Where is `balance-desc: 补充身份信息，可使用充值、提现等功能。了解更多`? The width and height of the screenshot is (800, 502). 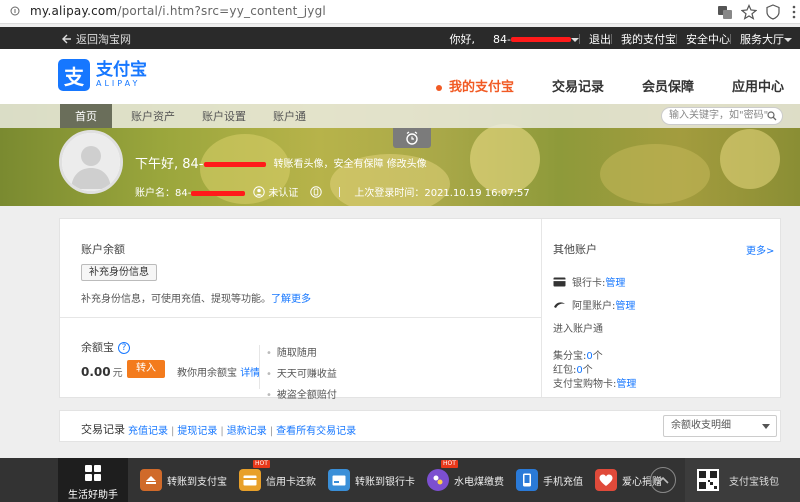
balance-desc: 补充身份信息，可使用充值、提现等功能。了解更多 is located at coordinates (196, 299).